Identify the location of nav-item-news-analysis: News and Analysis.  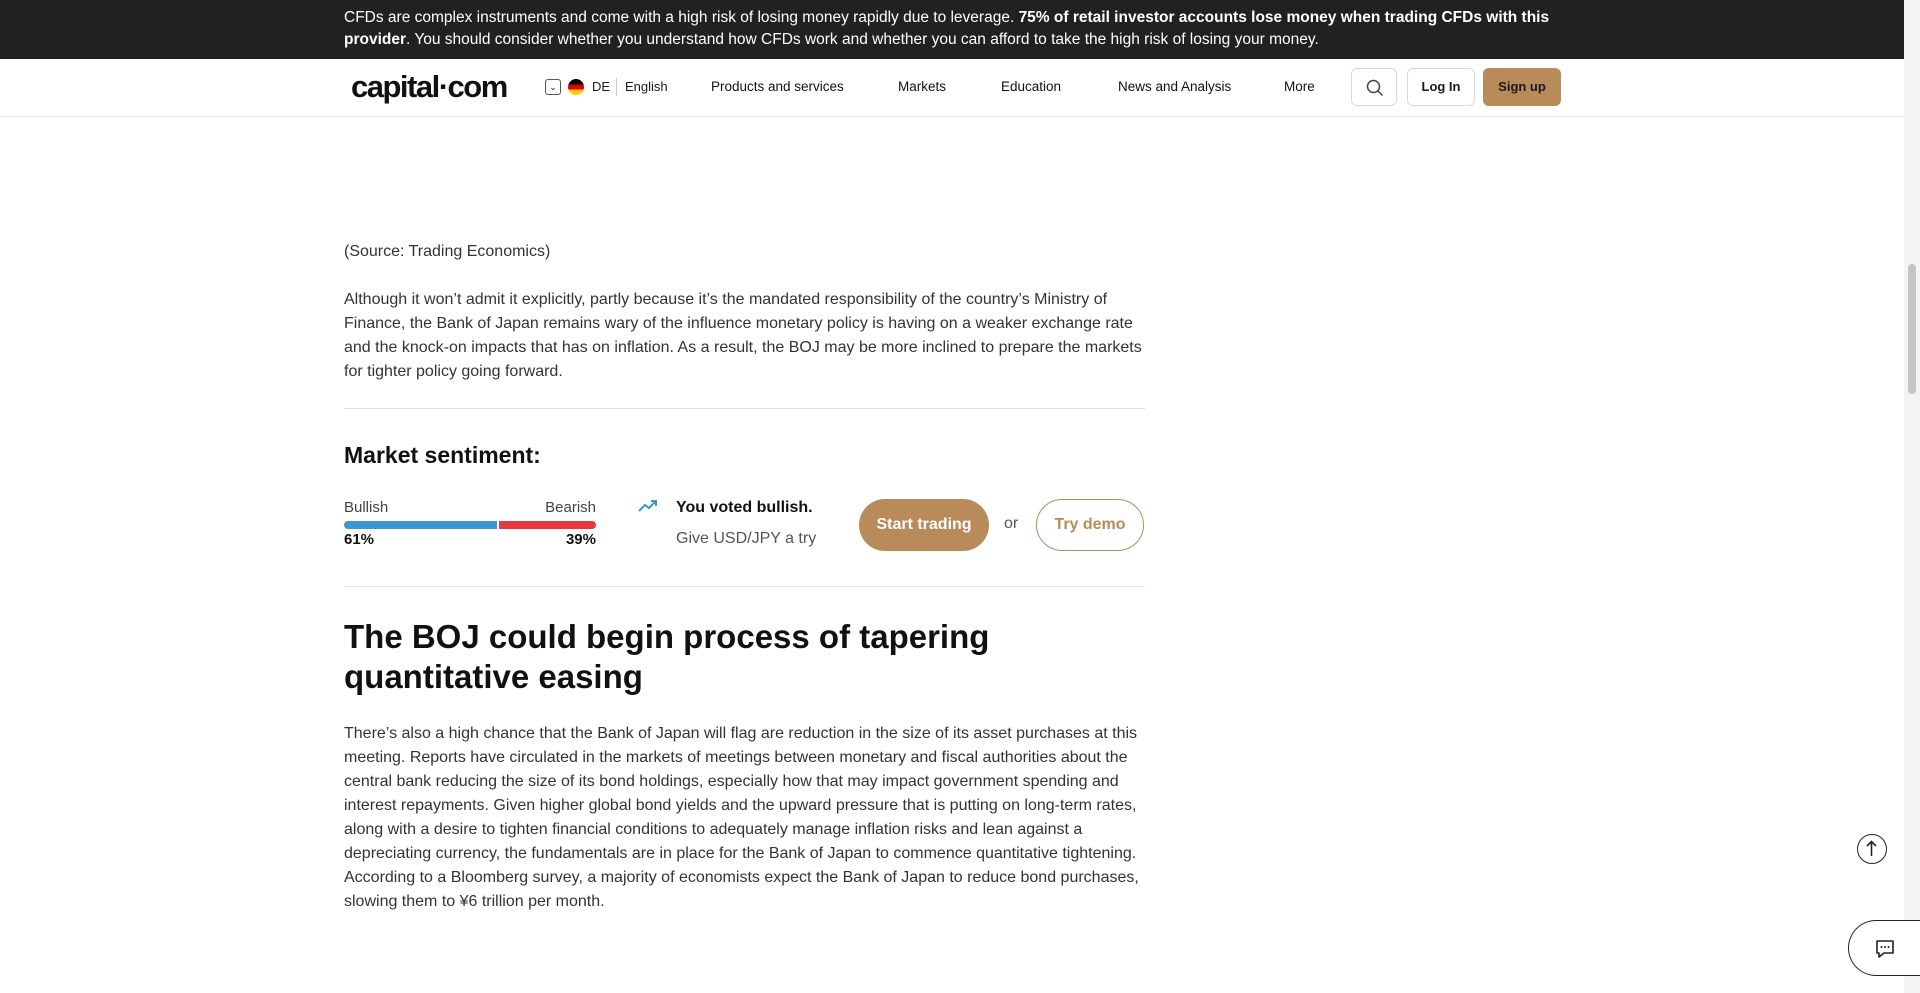
(1174, 86).